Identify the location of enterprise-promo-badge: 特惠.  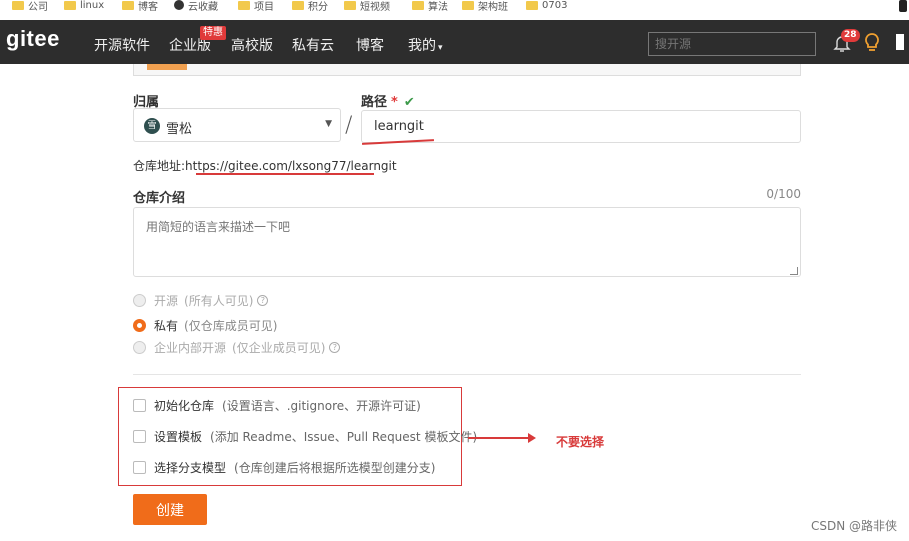
(213, 33).